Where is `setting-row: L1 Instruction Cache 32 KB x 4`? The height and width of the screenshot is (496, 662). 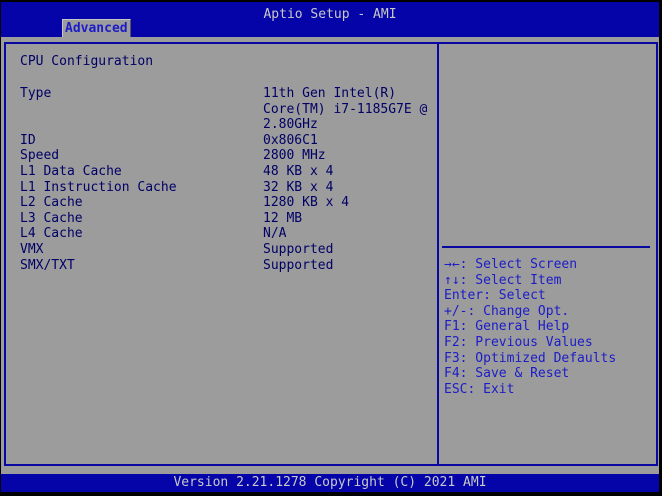
setting-row: L1 Instruction Cache 32 KB x 4 is located at coordinates (228, 188).